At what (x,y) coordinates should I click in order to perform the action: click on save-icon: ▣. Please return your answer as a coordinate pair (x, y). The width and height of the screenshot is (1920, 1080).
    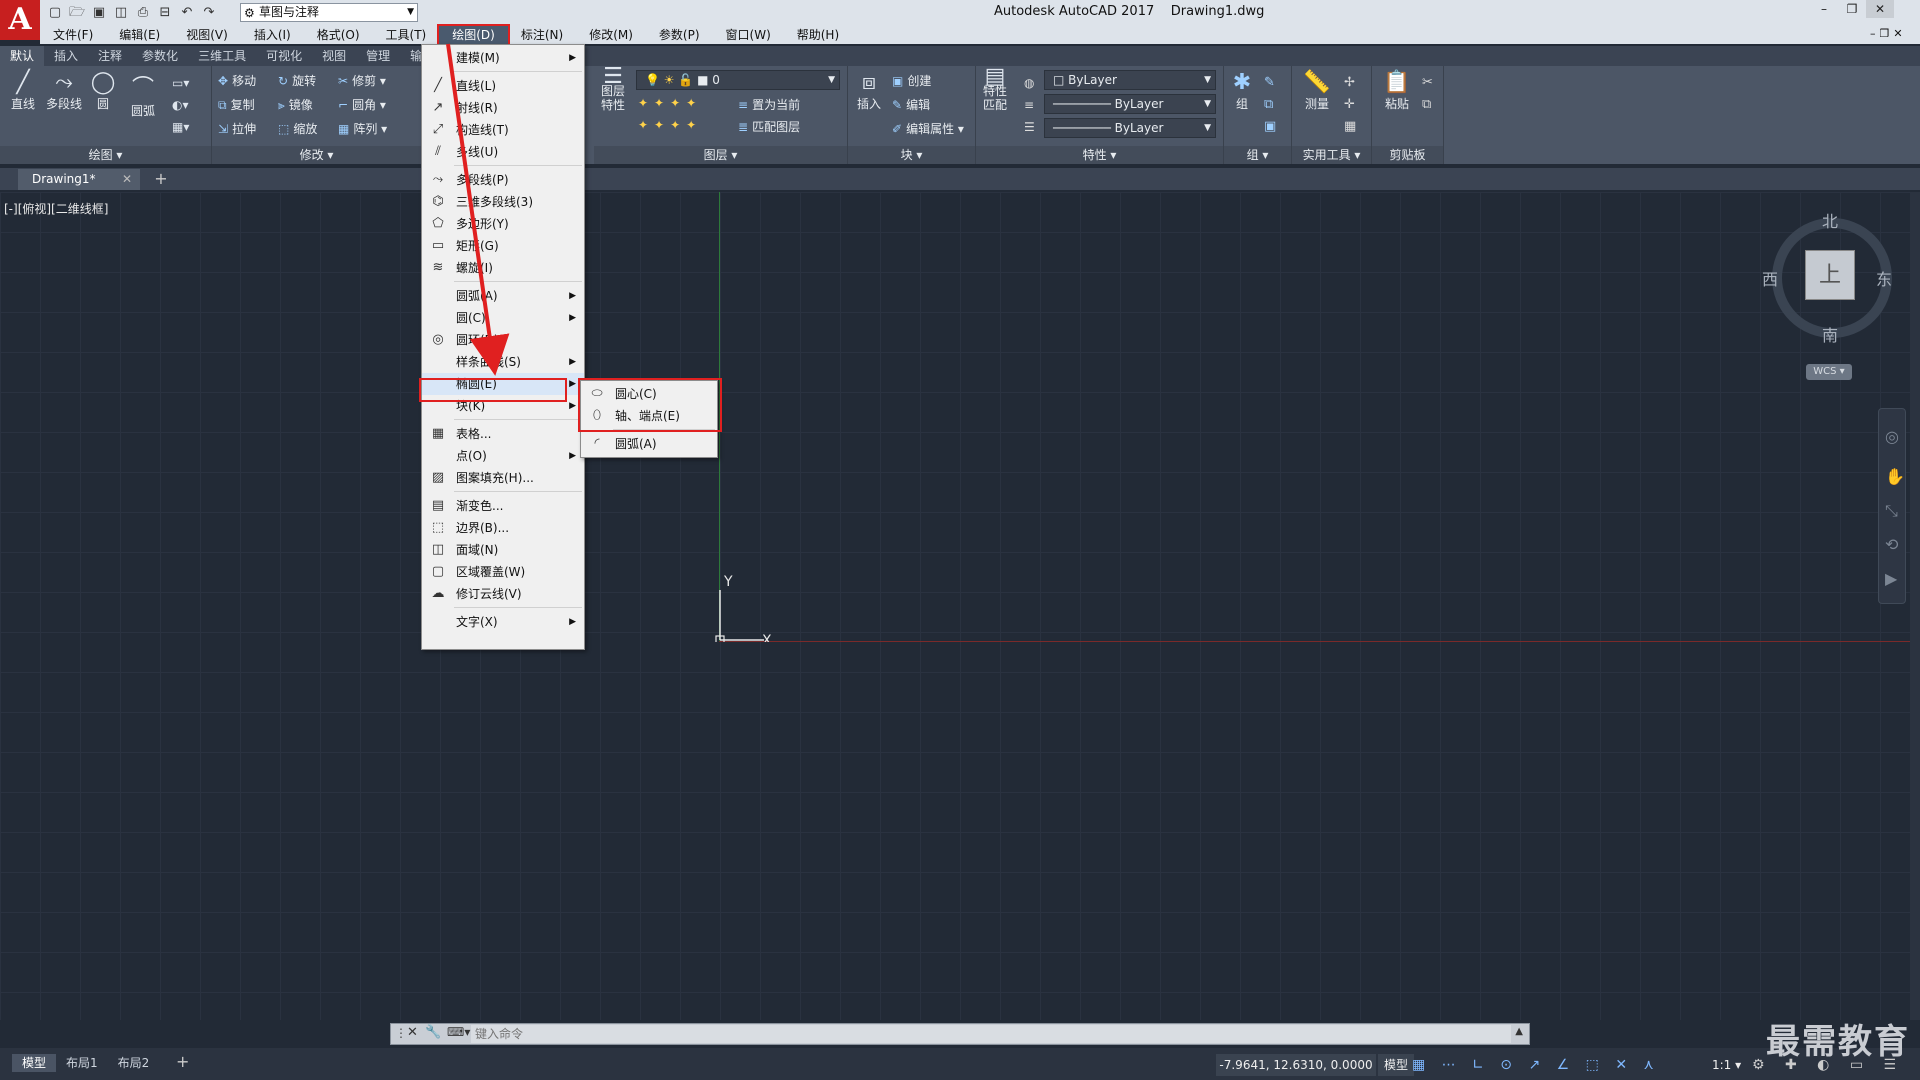
    Looking at the image, I should click on (99, 13).